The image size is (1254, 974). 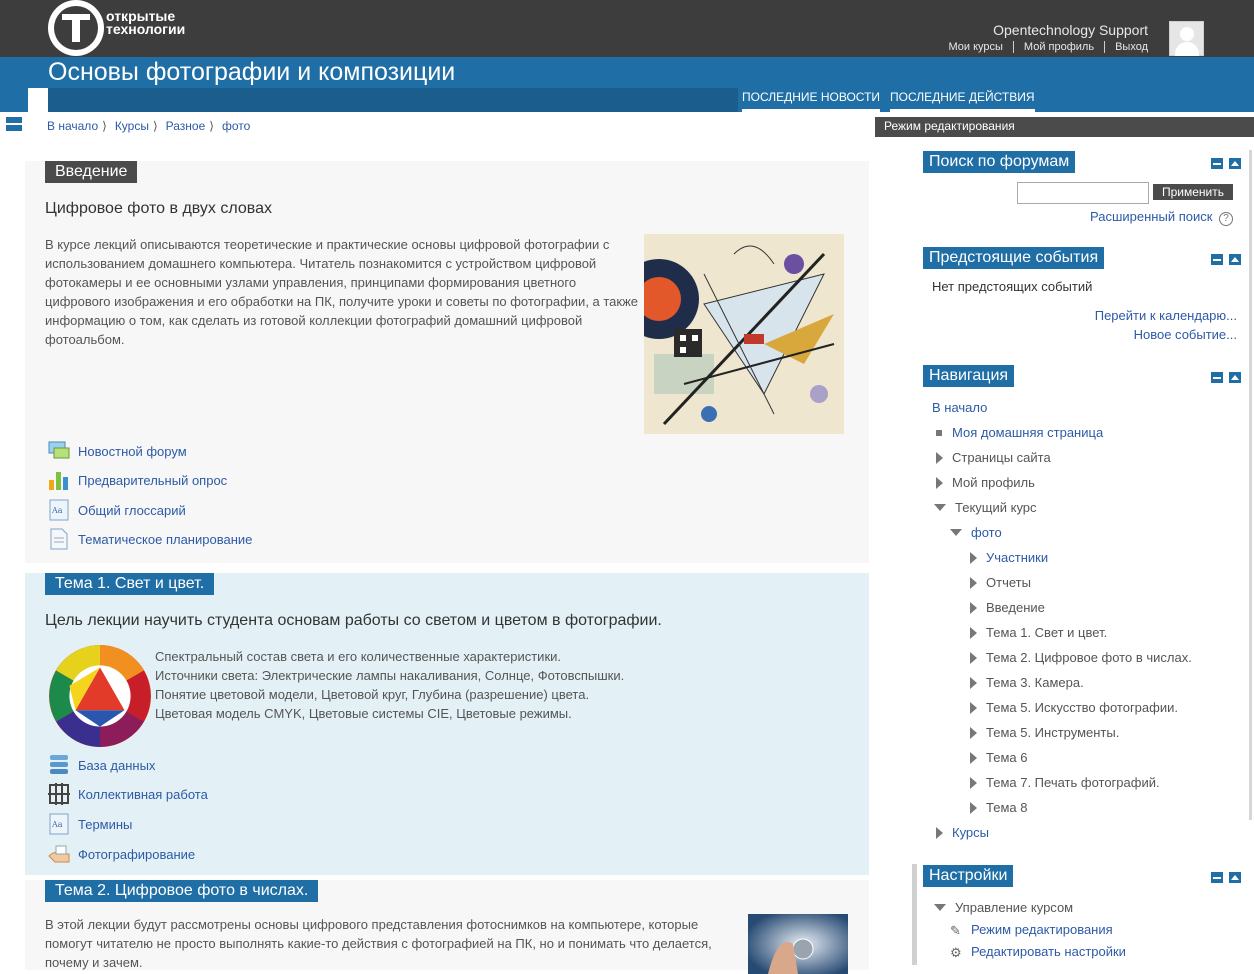 I want to click on activity-label: Коллективная работа, so click(x=143, y=794).